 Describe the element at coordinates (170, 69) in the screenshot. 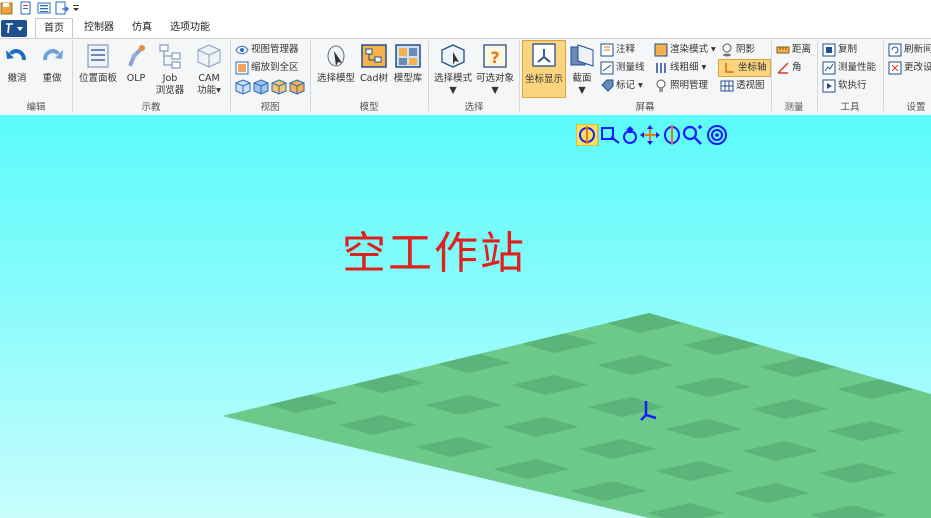

I see `job-browser-button: Job 浏览器` at that location.